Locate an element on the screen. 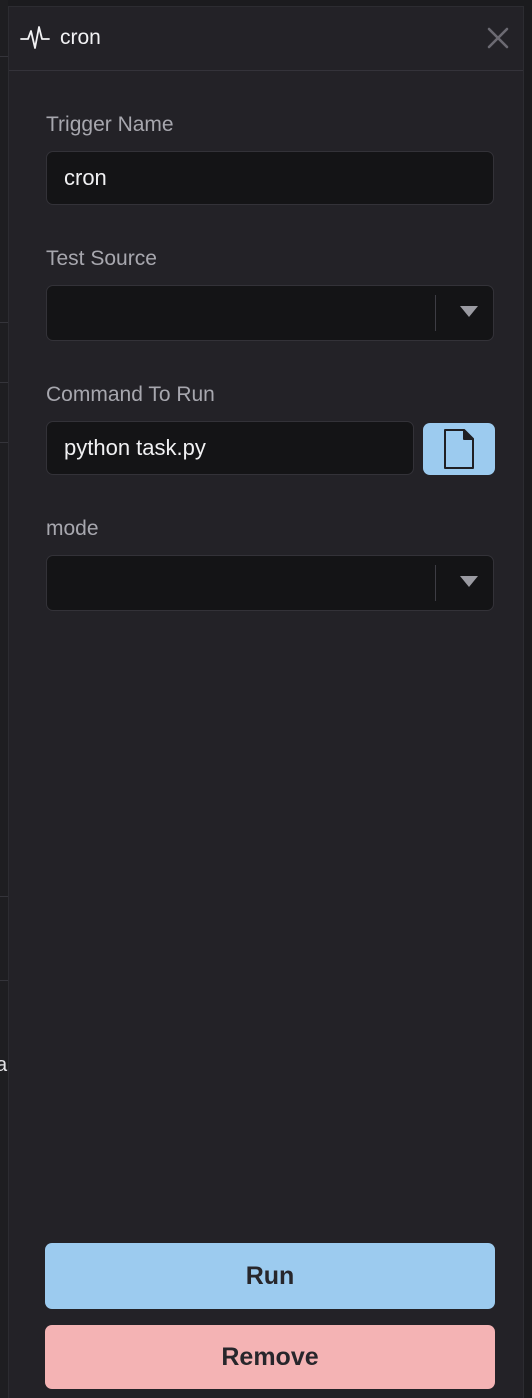 This screenshot has height=1398, width=532. trigger-name-input is located at coordinates (270, 178).